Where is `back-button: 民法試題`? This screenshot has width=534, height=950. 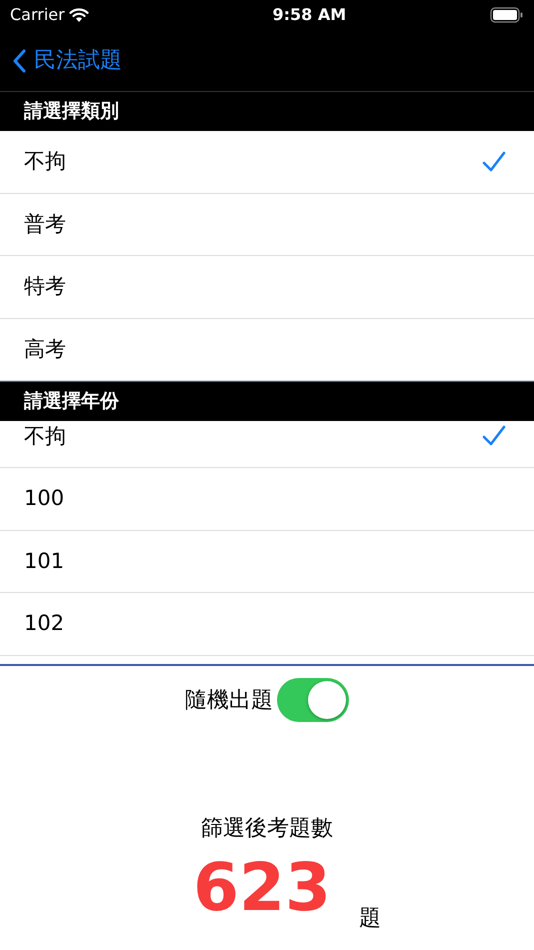 back-button: 民法試題 is located at coordinates (67, 60).